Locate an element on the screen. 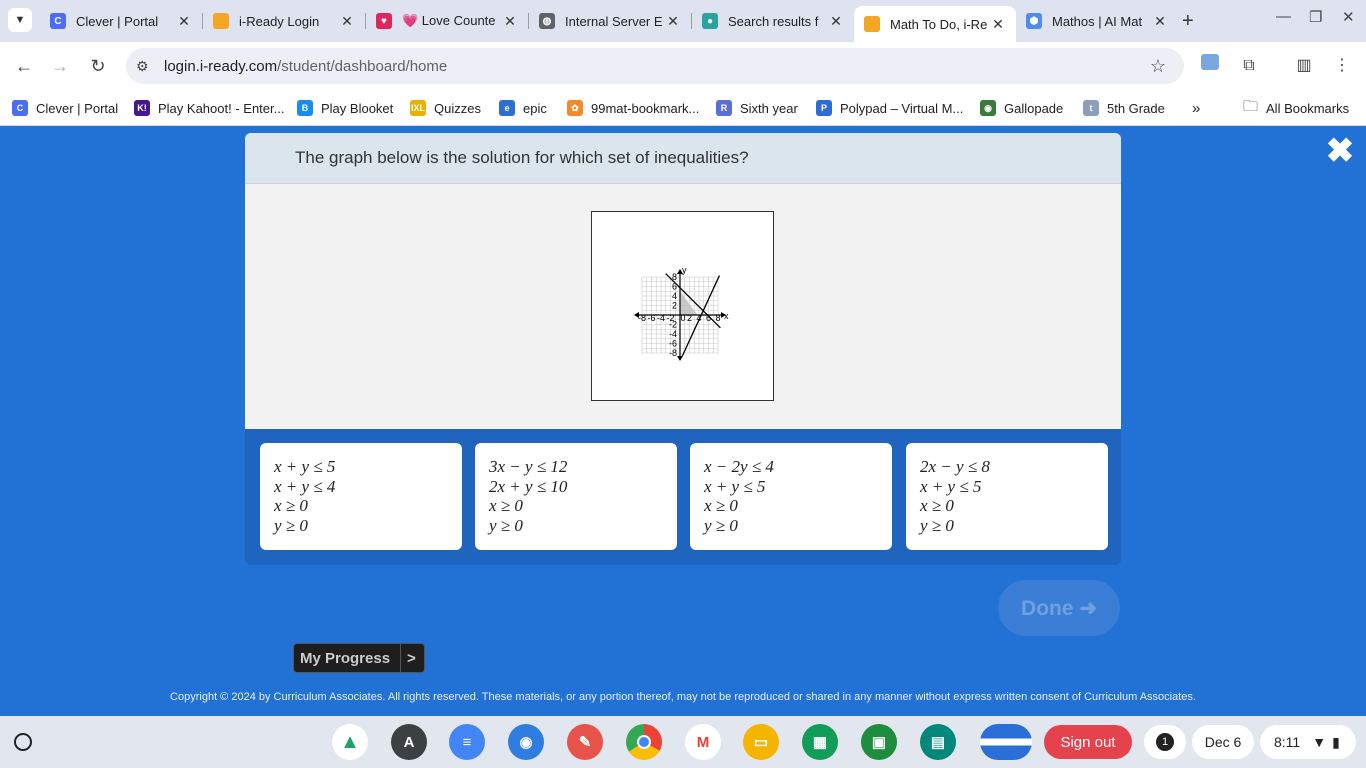  status-tray: 8:11 ▼ ▮ is located at coordinates (1308, 742).